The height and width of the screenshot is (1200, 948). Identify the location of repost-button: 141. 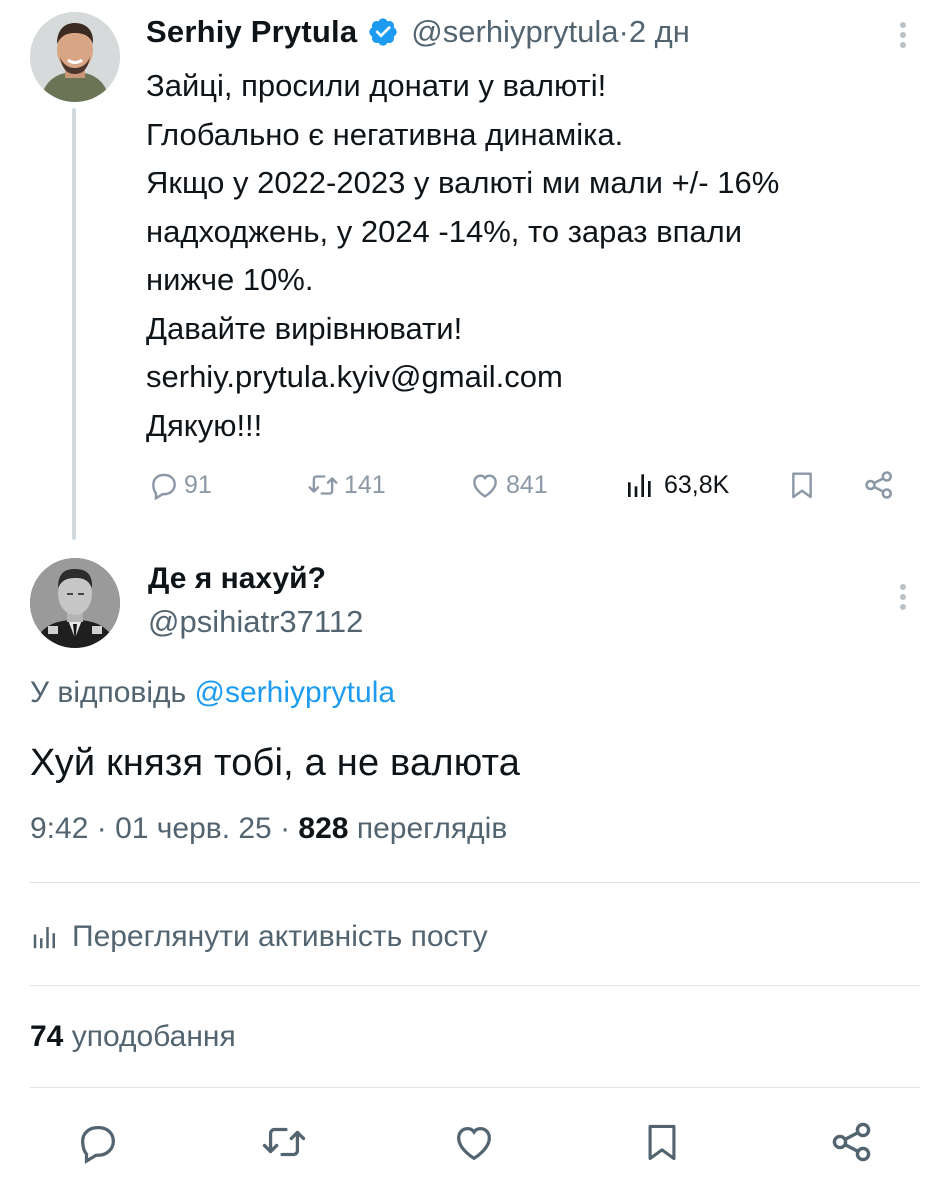
(346, 485).